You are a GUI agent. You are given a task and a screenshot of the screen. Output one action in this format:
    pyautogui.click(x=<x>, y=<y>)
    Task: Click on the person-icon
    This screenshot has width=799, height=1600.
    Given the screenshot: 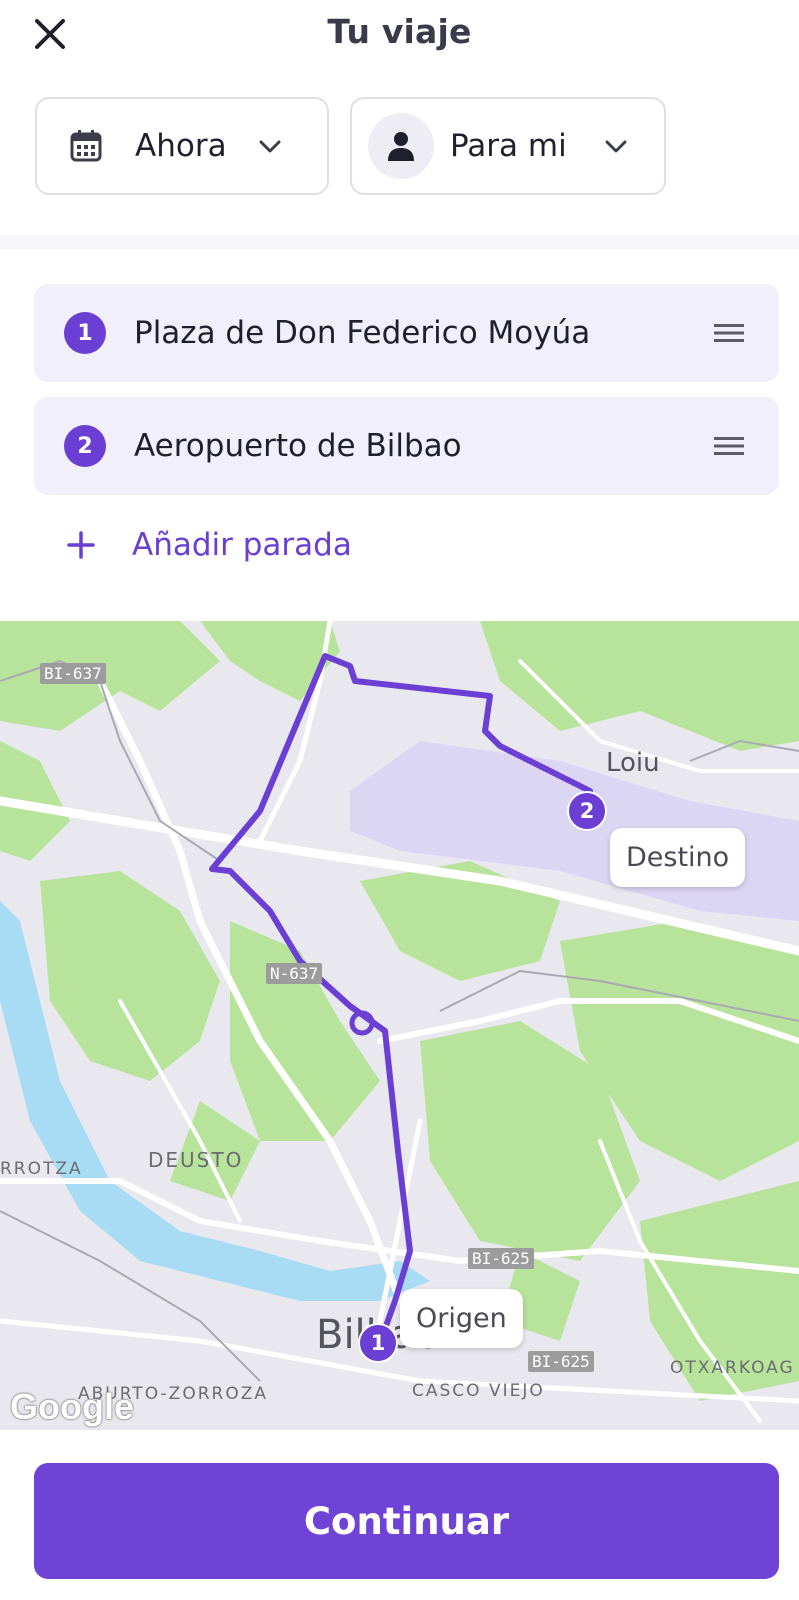 What is the action you would take?
    pyautogui.click(x=401, y=146)
    